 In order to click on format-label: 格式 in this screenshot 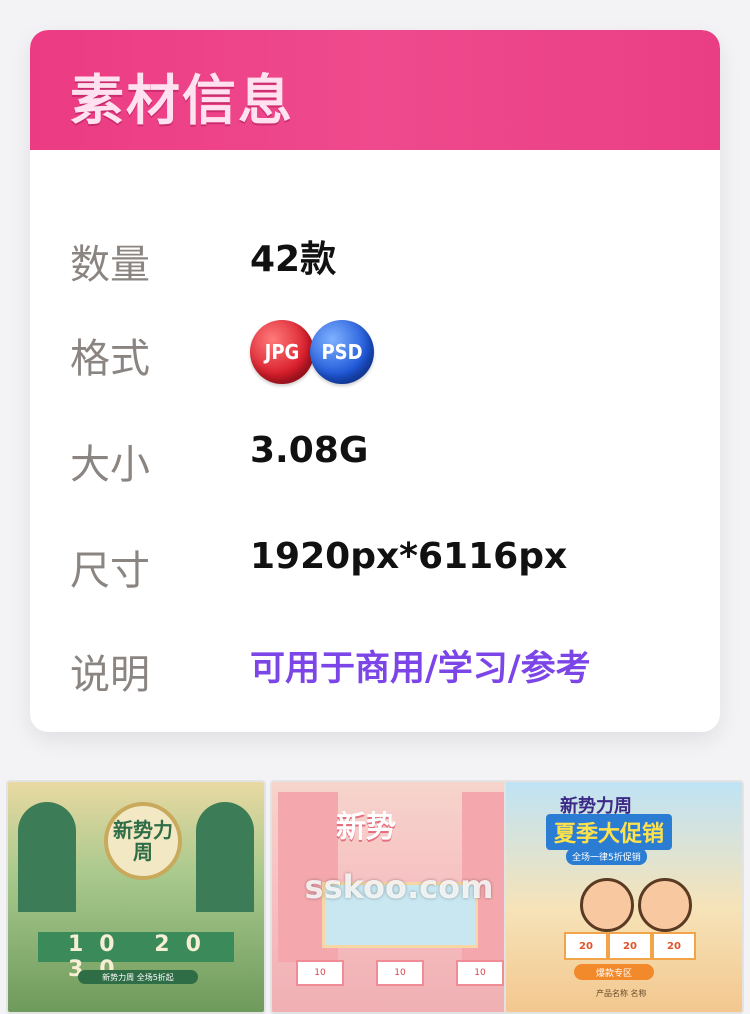, I will do `click(110, 359)`.